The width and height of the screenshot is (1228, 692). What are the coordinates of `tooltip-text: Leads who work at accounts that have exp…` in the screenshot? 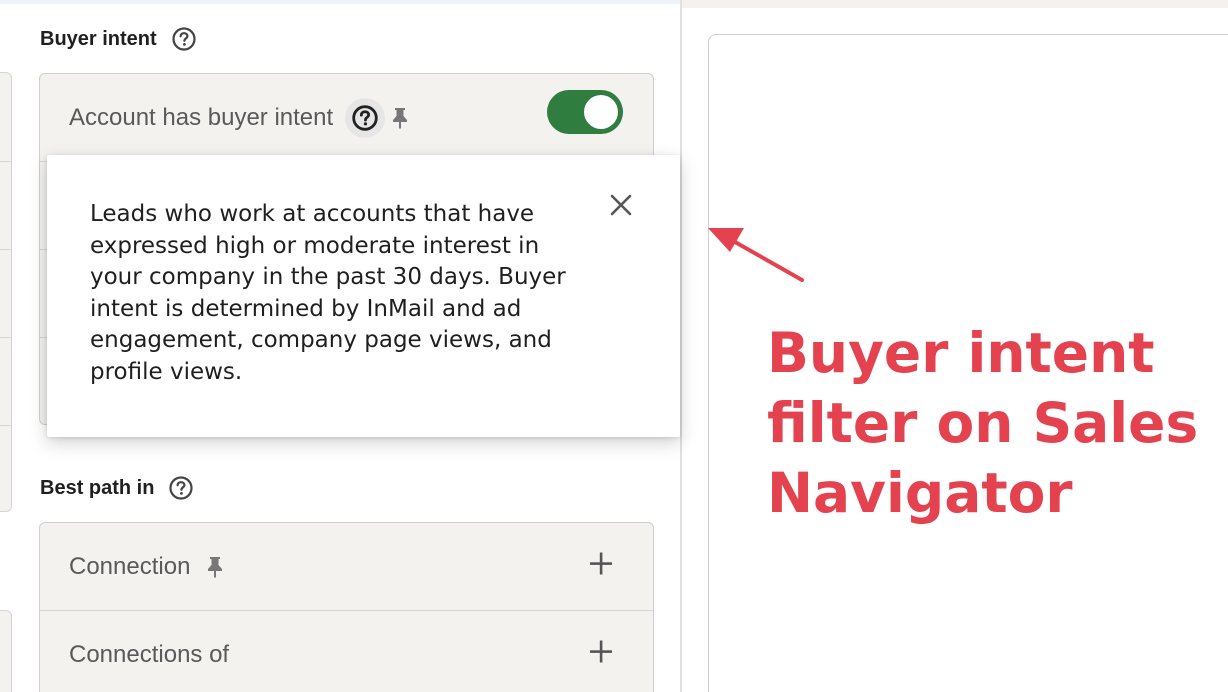 It's located at (328, 293).